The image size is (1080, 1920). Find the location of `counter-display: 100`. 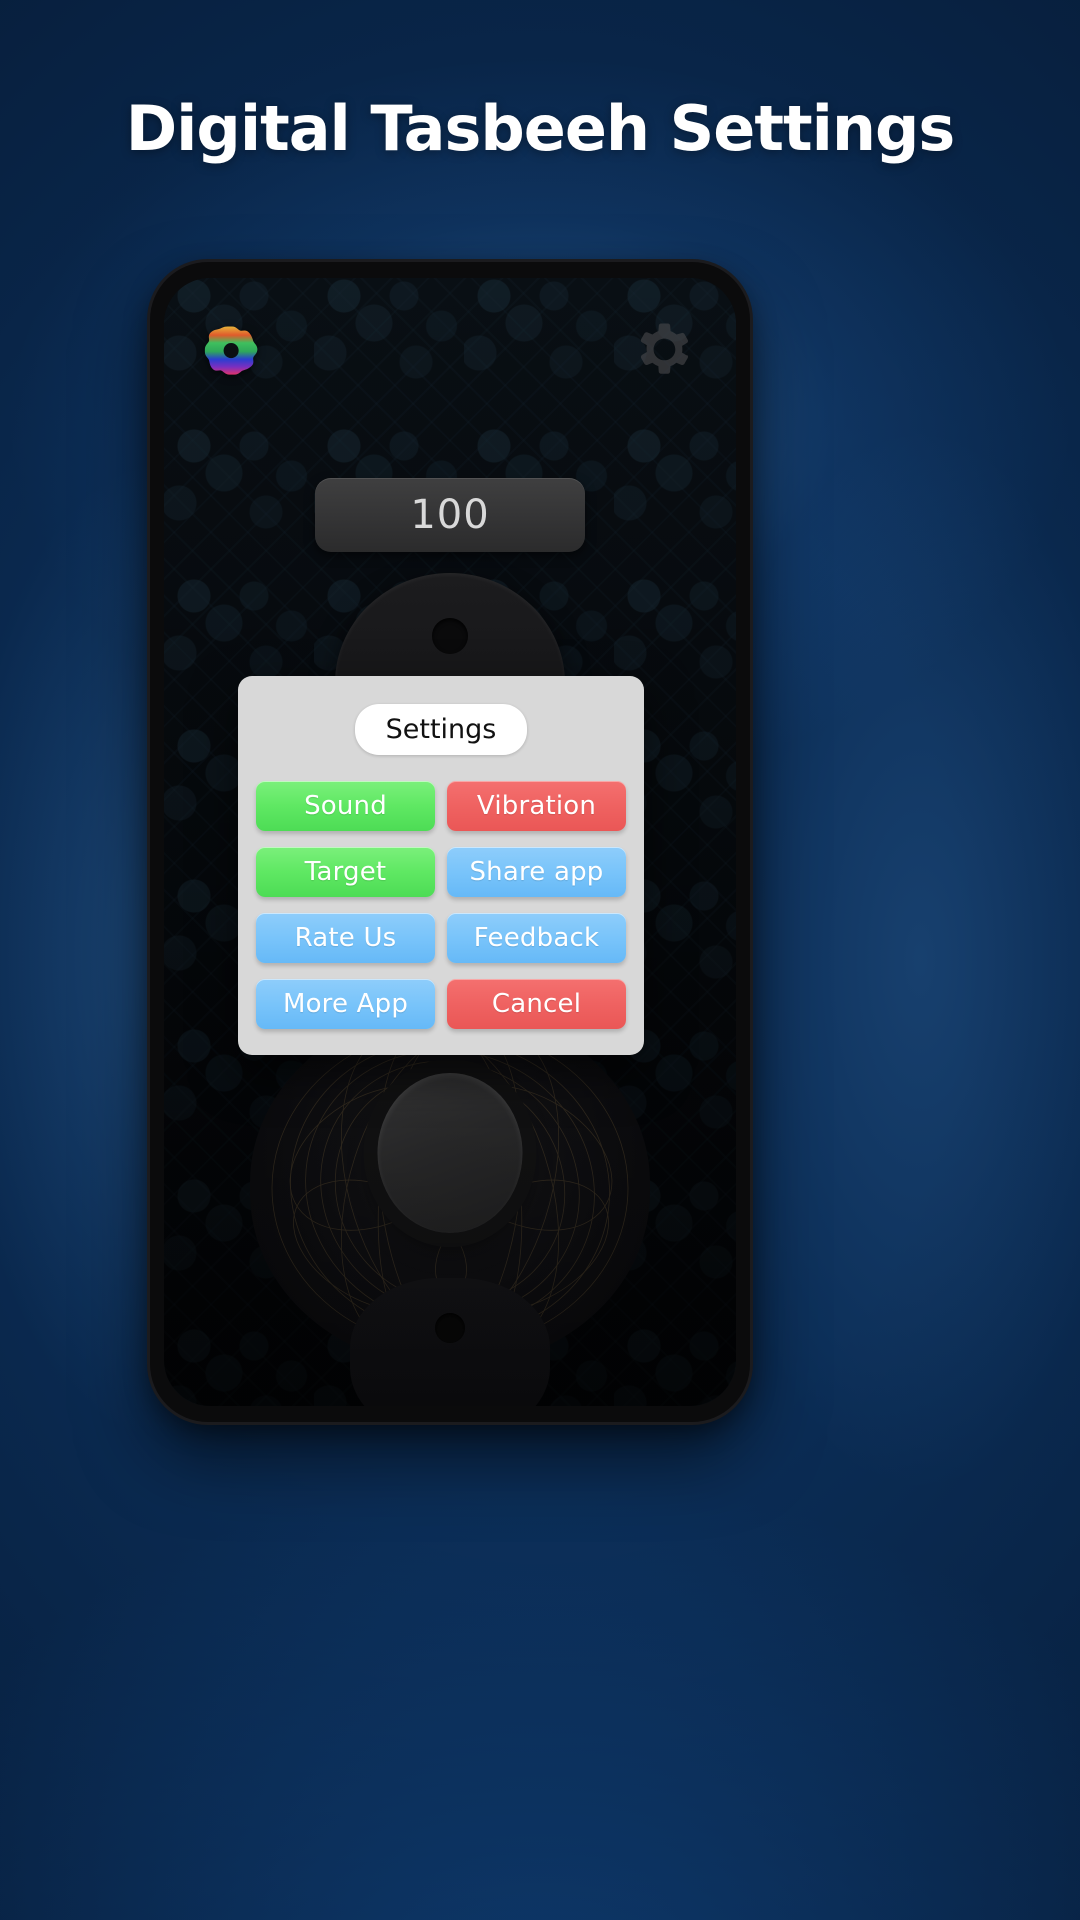

counter-display: 100 is located at coordinates (450, 515).